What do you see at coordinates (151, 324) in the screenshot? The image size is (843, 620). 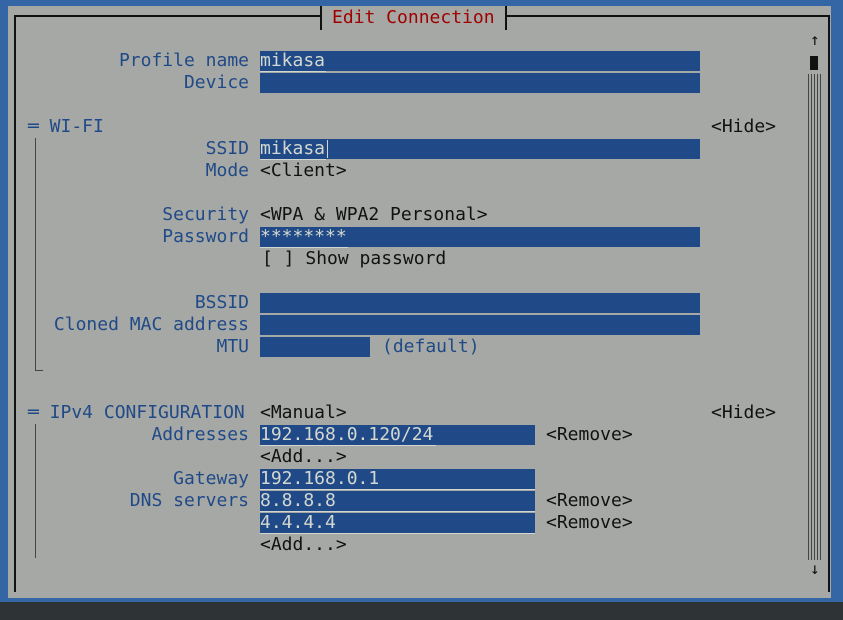 I see `cloned-mac-label: Cloned MAC address` at bounding box center [151, 324].